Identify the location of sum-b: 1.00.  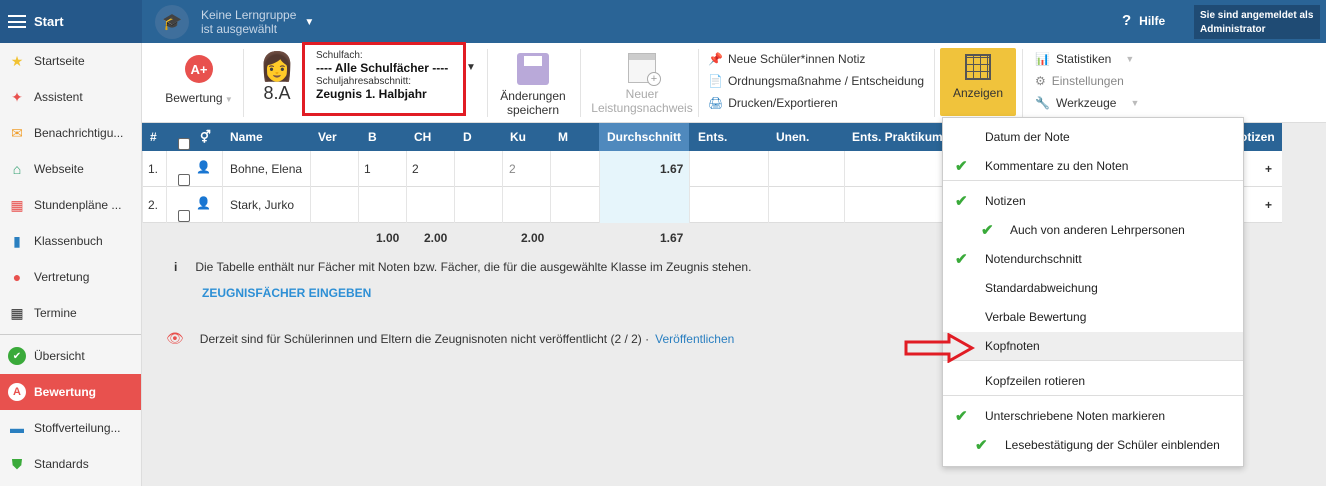
(388, 238).